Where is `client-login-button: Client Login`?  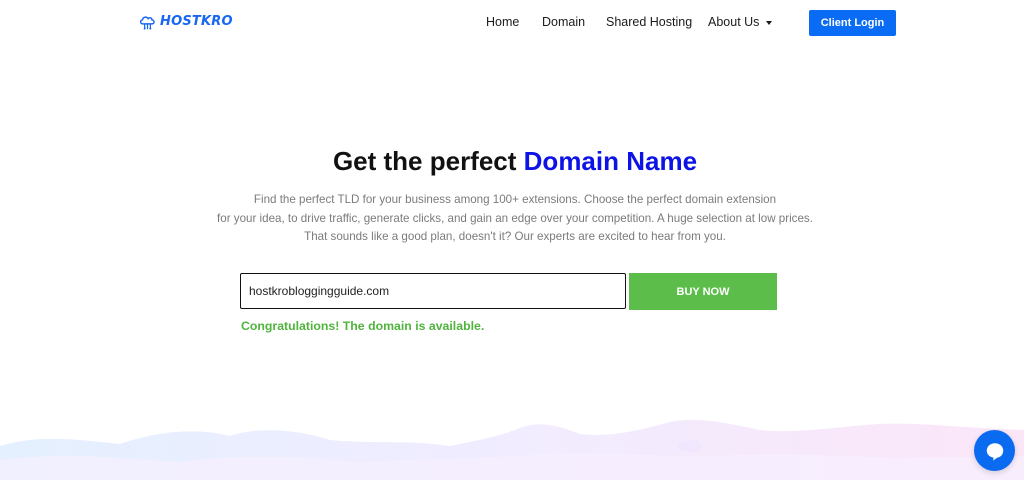
client-login-button: Client Login is located at coordinates (852, 23).